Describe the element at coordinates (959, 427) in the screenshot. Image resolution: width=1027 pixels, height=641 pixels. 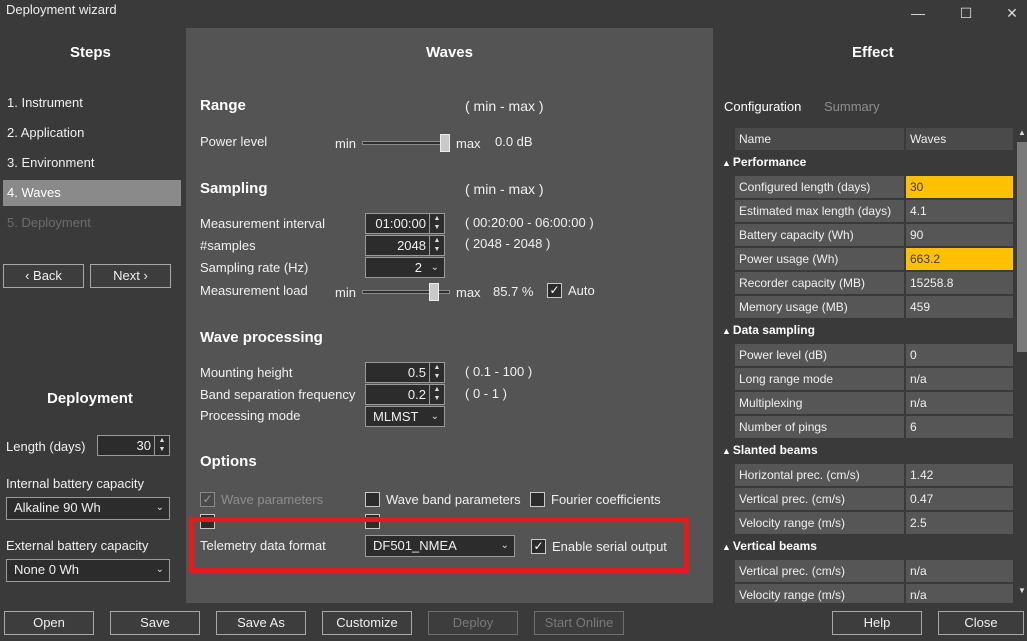
I see `row-value: 6` at that location.